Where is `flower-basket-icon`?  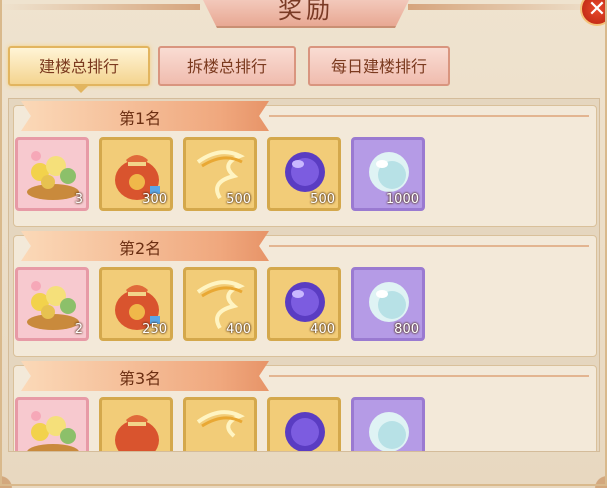 flower-basket-icon is located at coordinates (53, 431).